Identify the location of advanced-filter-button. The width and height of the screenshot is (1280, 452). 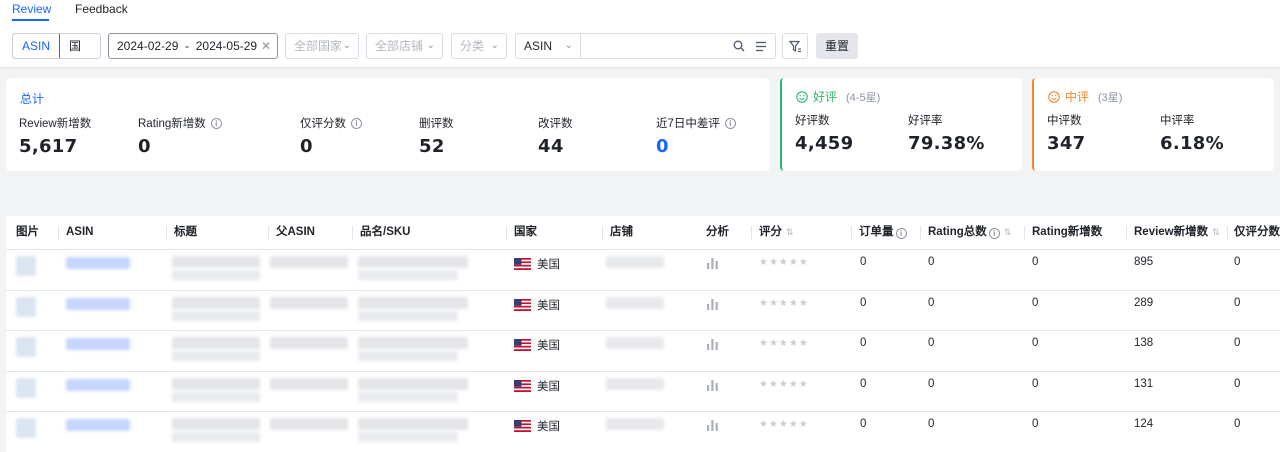
(795, 46).